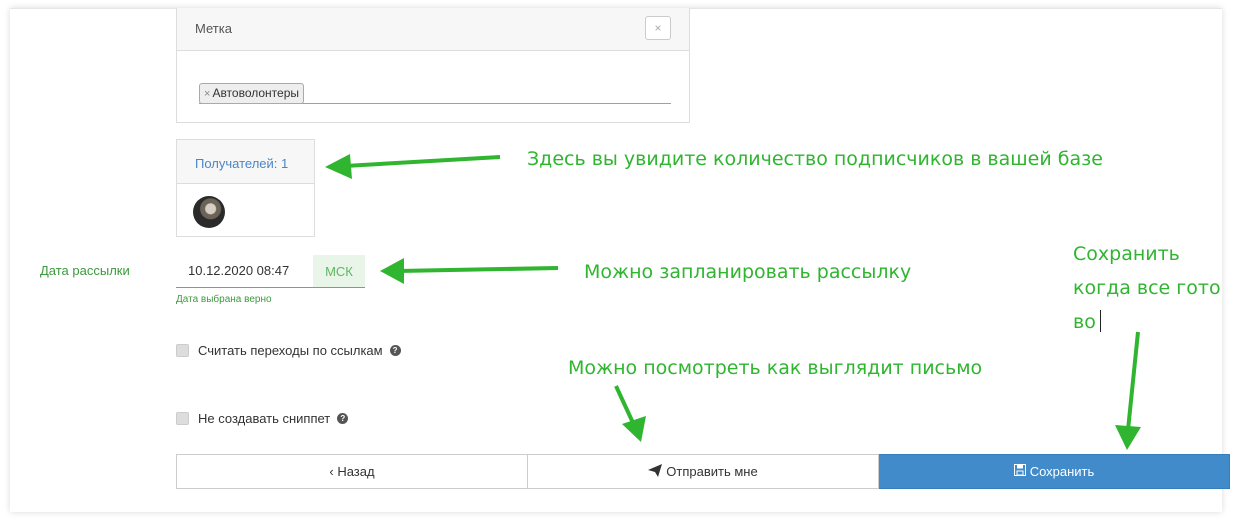 The width and height of the screenshot is (1236, 519). I want to click on text-cursor, so click(1100, 321).